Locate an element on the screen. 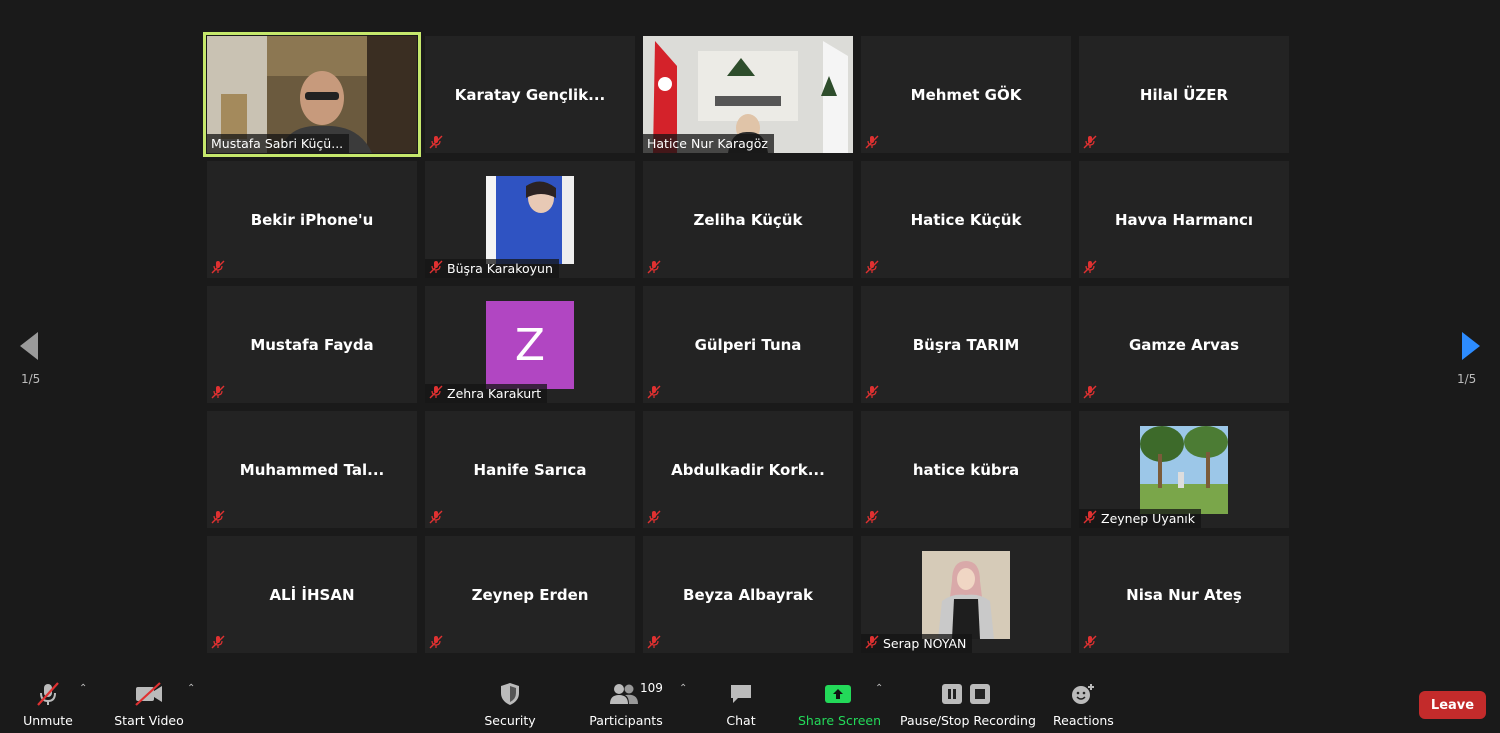 The width and height of the screenshot is (1500, 733). unmute-button: Unmute is located at coordinates (48, 704).